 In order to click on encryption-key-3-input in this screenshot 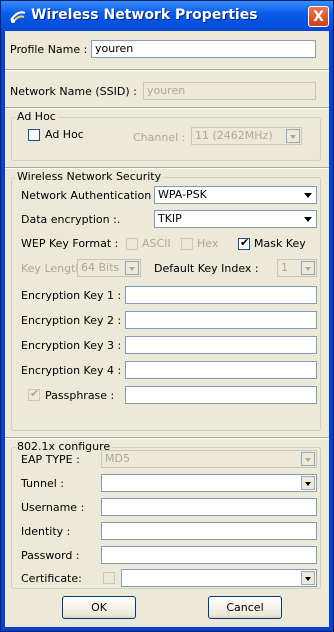, I will do `click(221, 345)`.